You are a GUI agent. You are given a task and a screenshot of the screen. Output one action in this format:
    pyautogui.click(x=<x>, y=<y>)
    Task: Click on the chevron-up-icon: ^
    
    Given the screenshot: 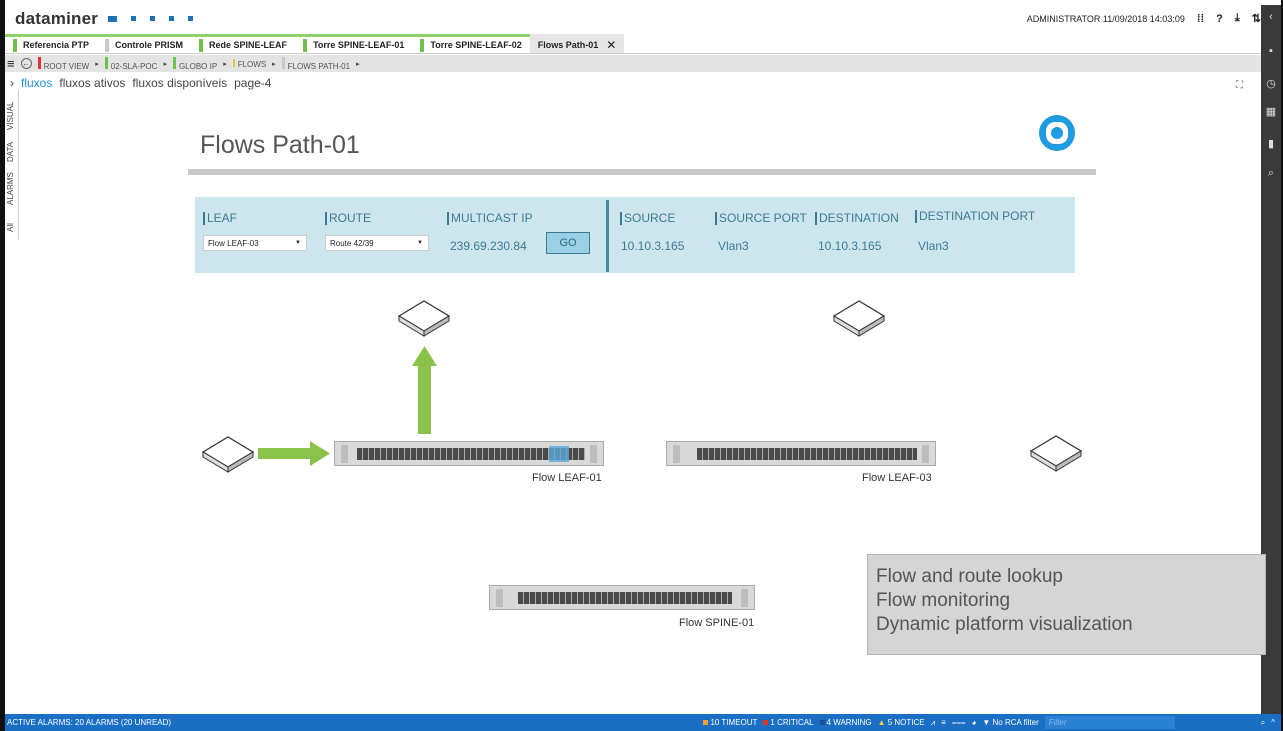 What is the action you would take?
    pyautogui.click(x=1273, y=722)
    